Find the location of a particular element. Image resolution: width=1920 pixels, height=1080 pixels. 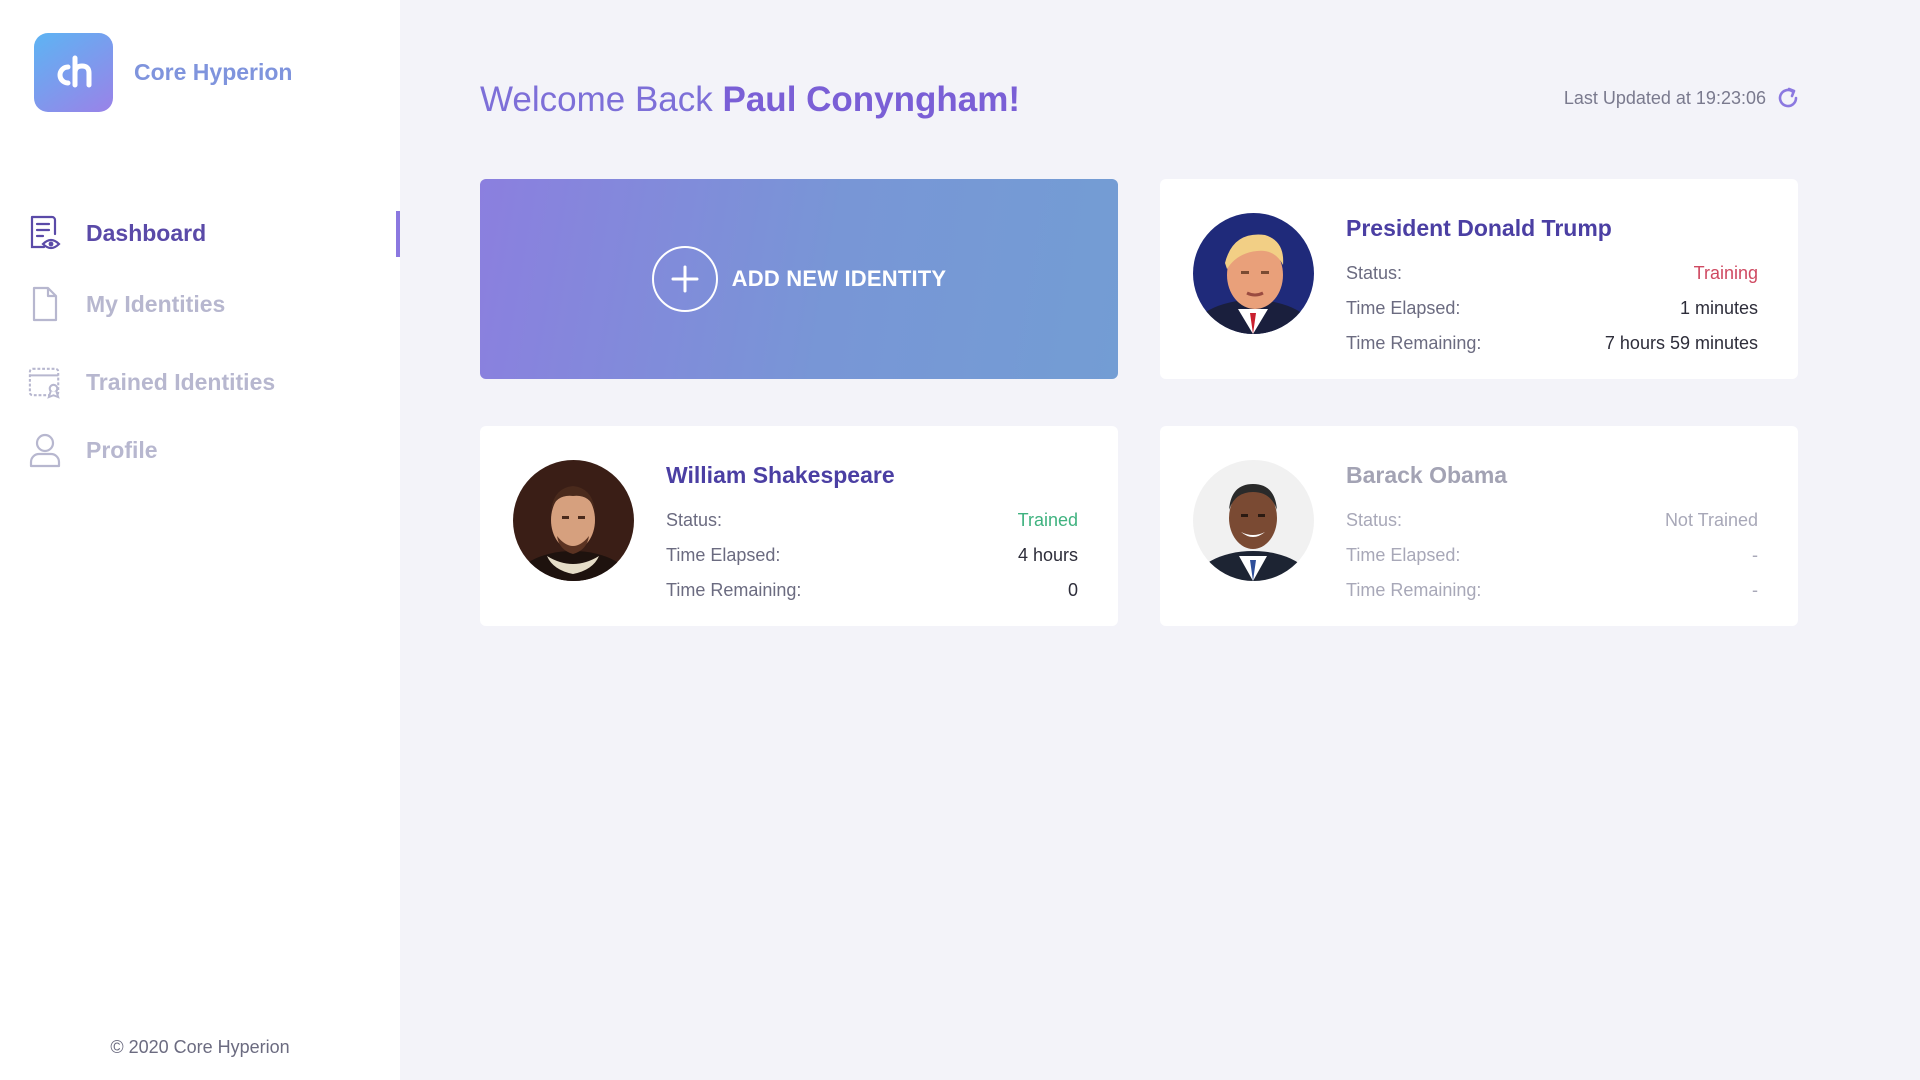

file-icon is located at coordinates (45, 304).